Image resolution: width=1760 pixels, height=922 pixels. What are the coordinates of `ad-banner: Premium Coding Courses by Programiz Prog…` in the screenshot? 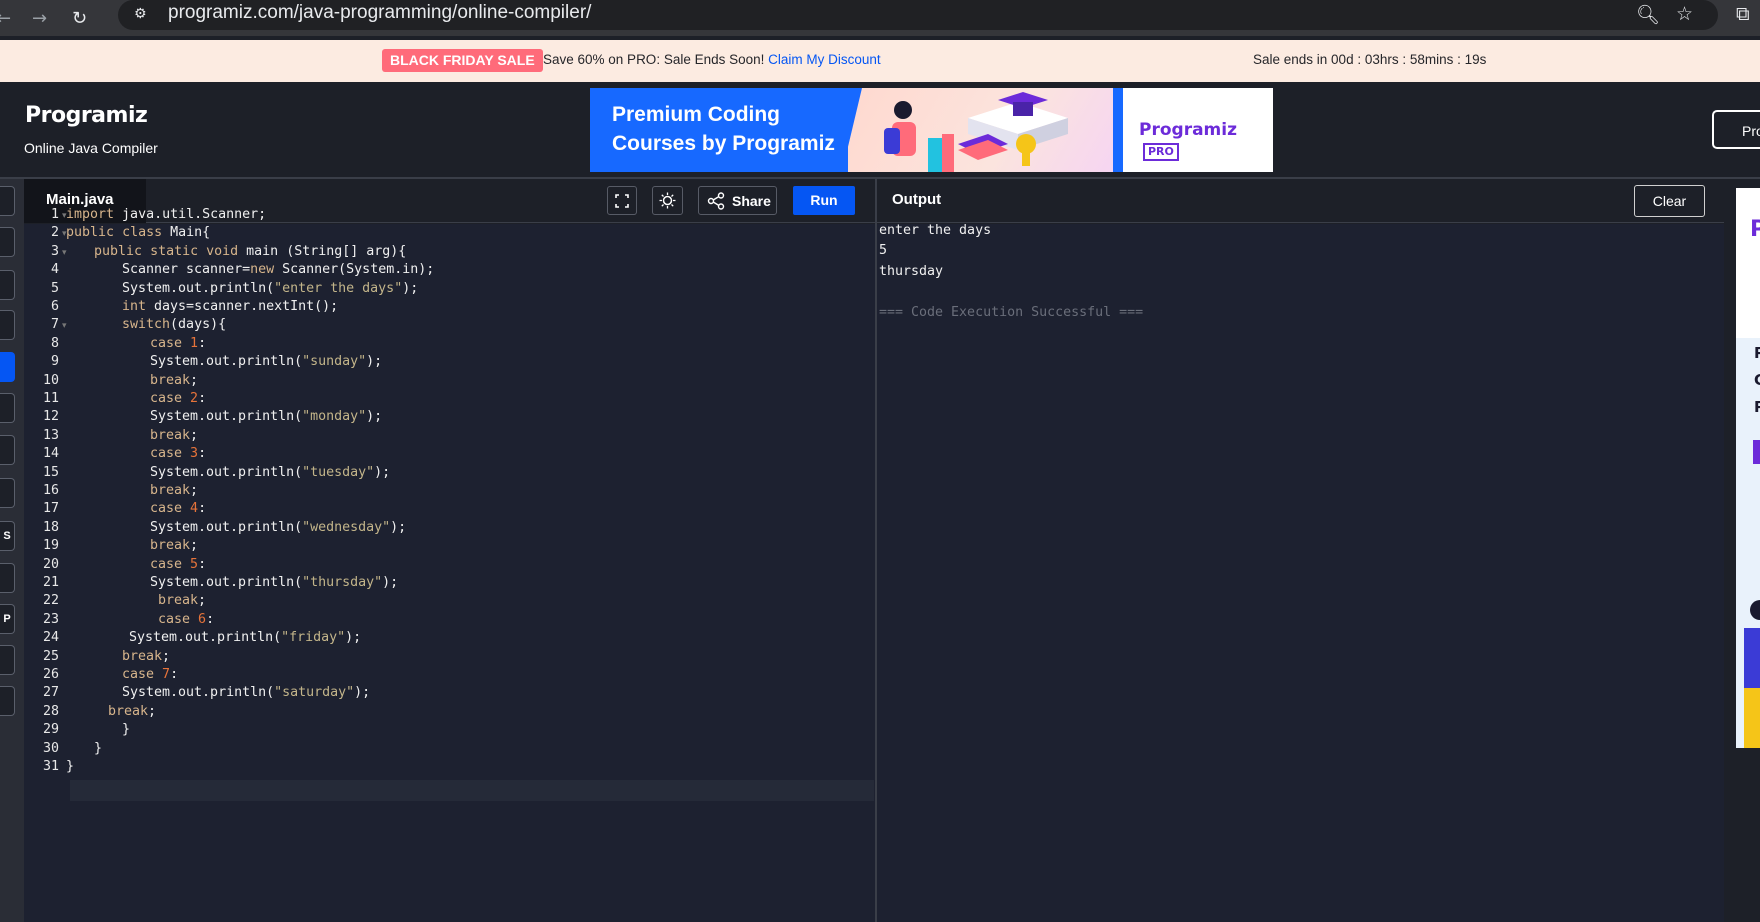 It's located at (931, 130).